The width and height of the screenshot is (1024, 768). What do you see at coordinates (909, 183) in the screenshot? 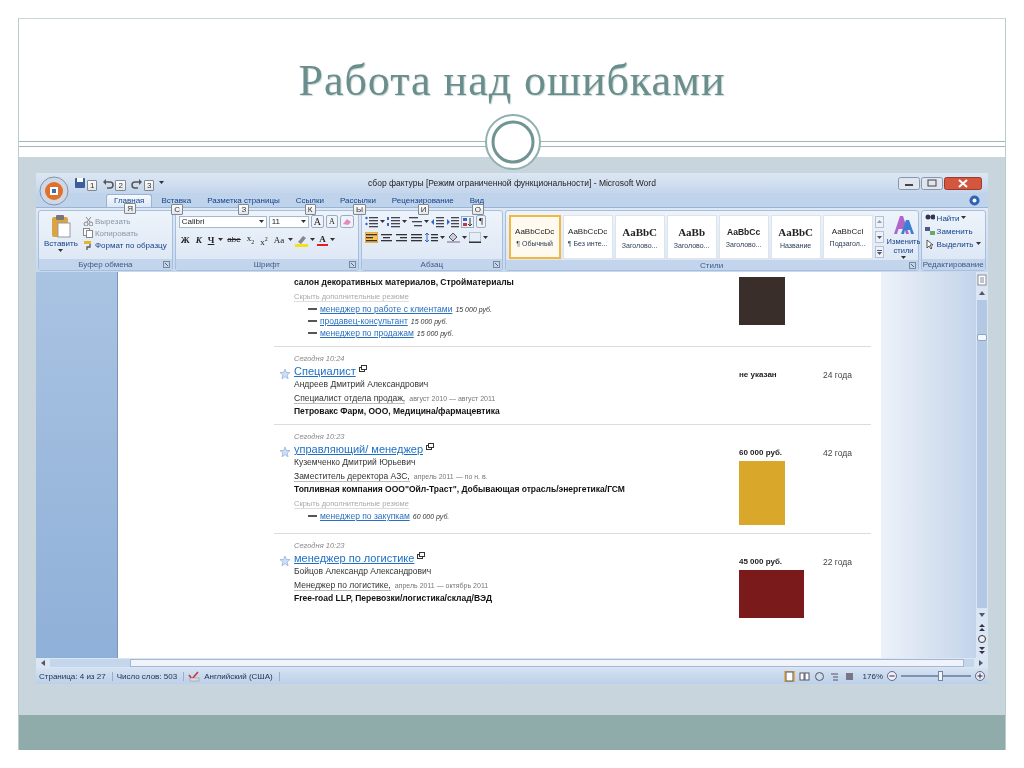
I see `minimize-button` at bounding box center [909, 183].